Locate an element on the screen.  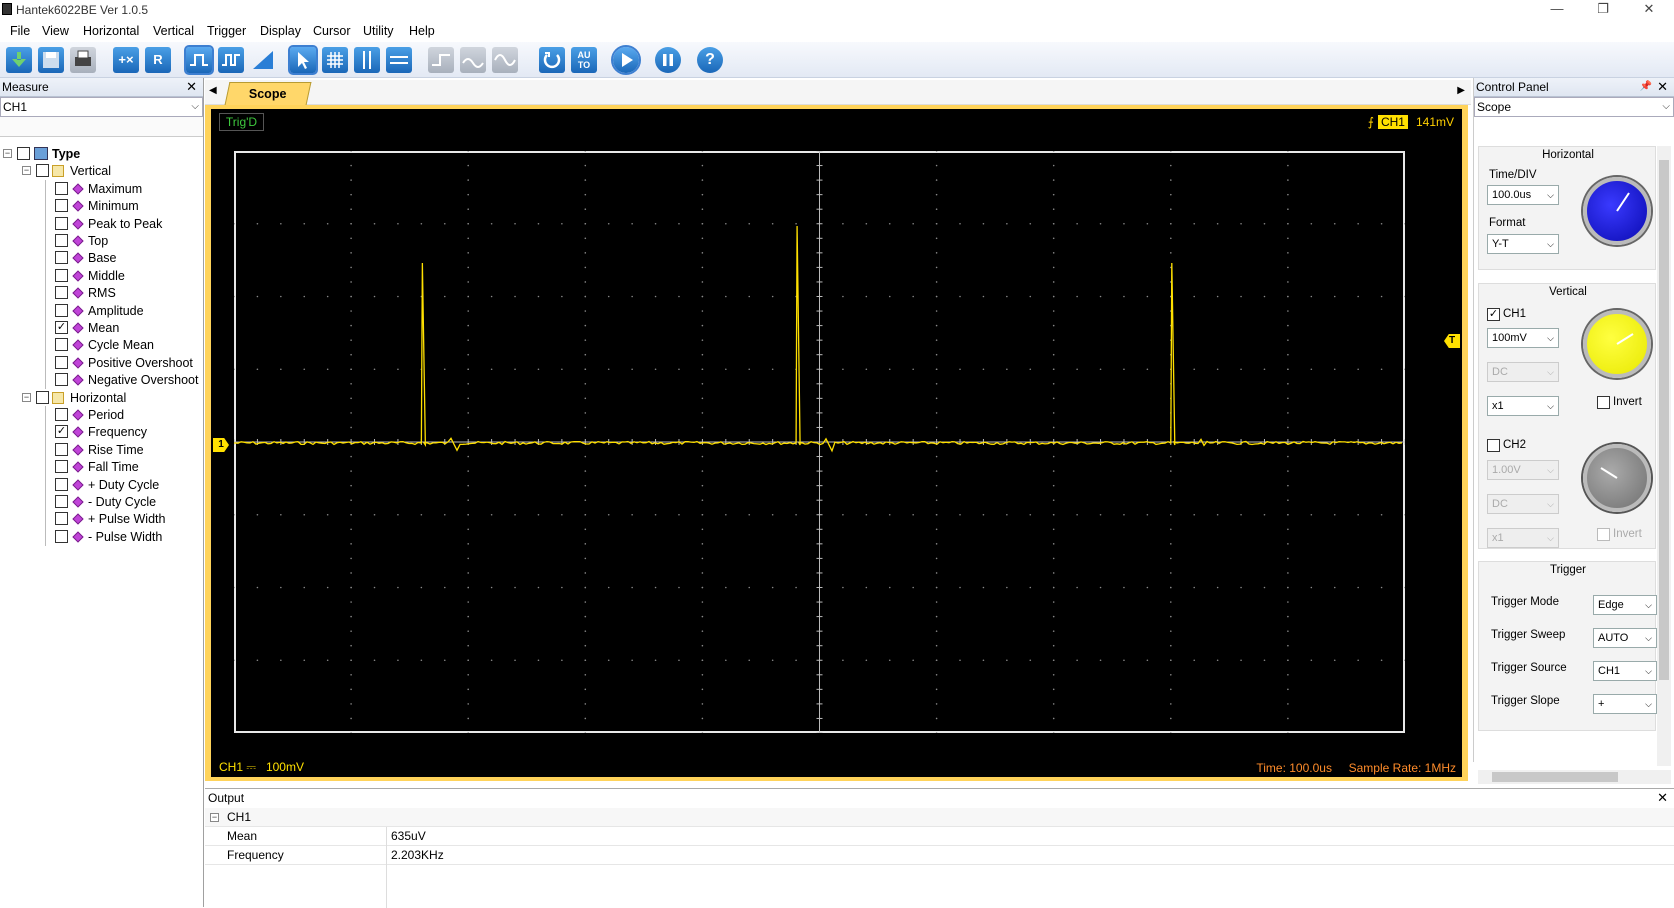
ch2-invert-checkbox is located at coordinates (1603, 534).